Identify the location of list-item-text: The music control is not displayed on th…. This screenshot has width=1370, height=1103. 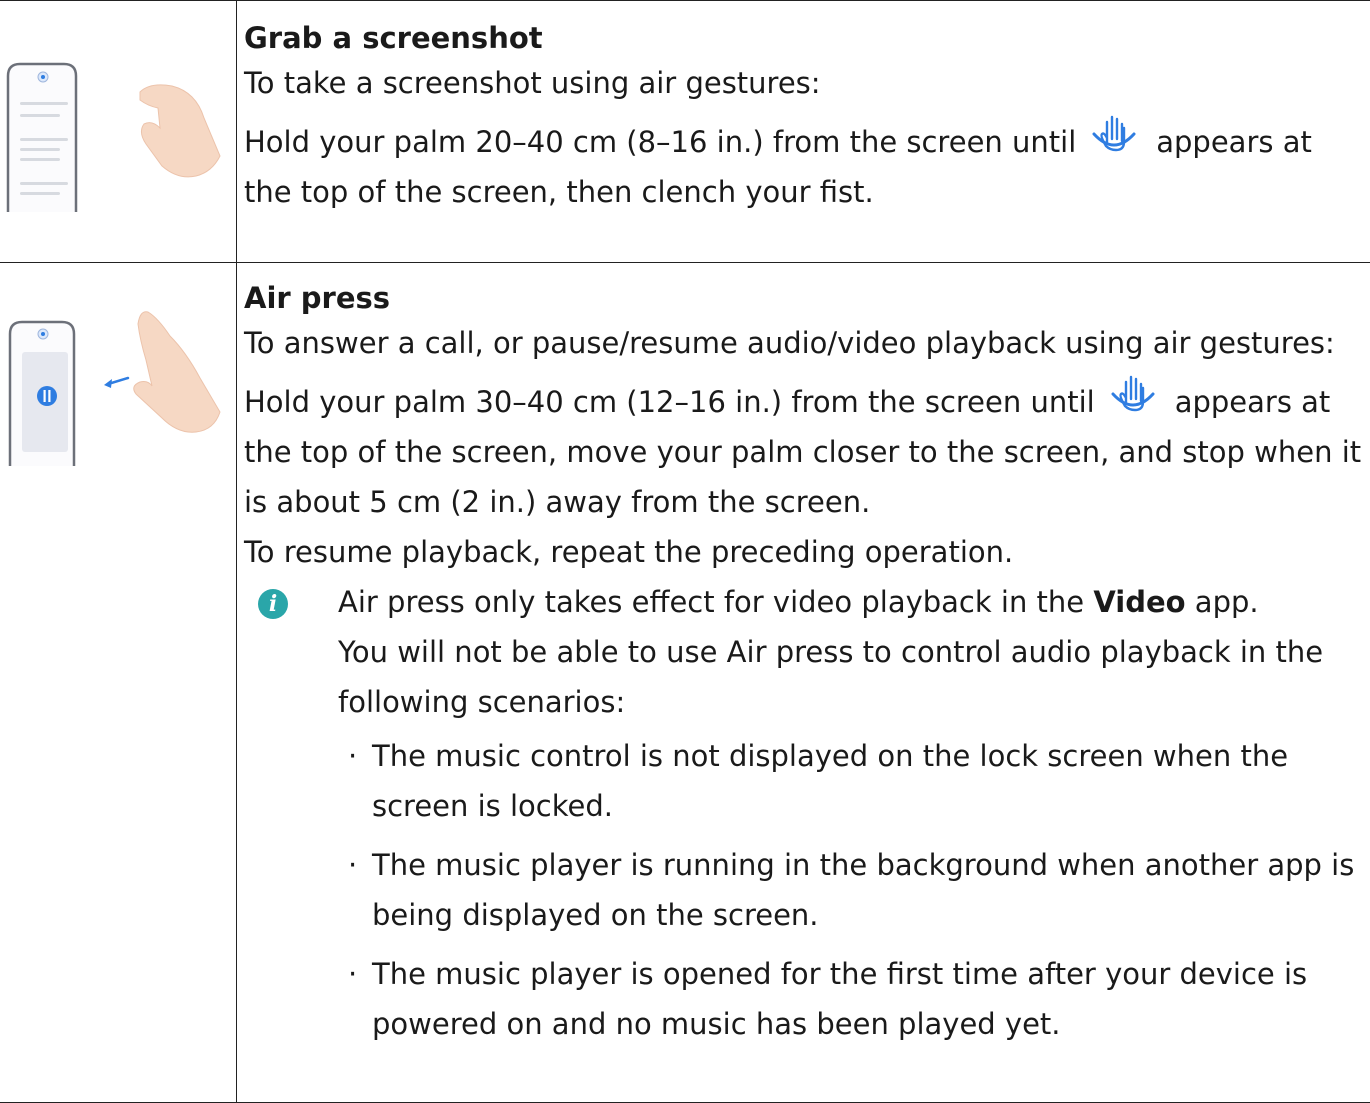
(830, 781).